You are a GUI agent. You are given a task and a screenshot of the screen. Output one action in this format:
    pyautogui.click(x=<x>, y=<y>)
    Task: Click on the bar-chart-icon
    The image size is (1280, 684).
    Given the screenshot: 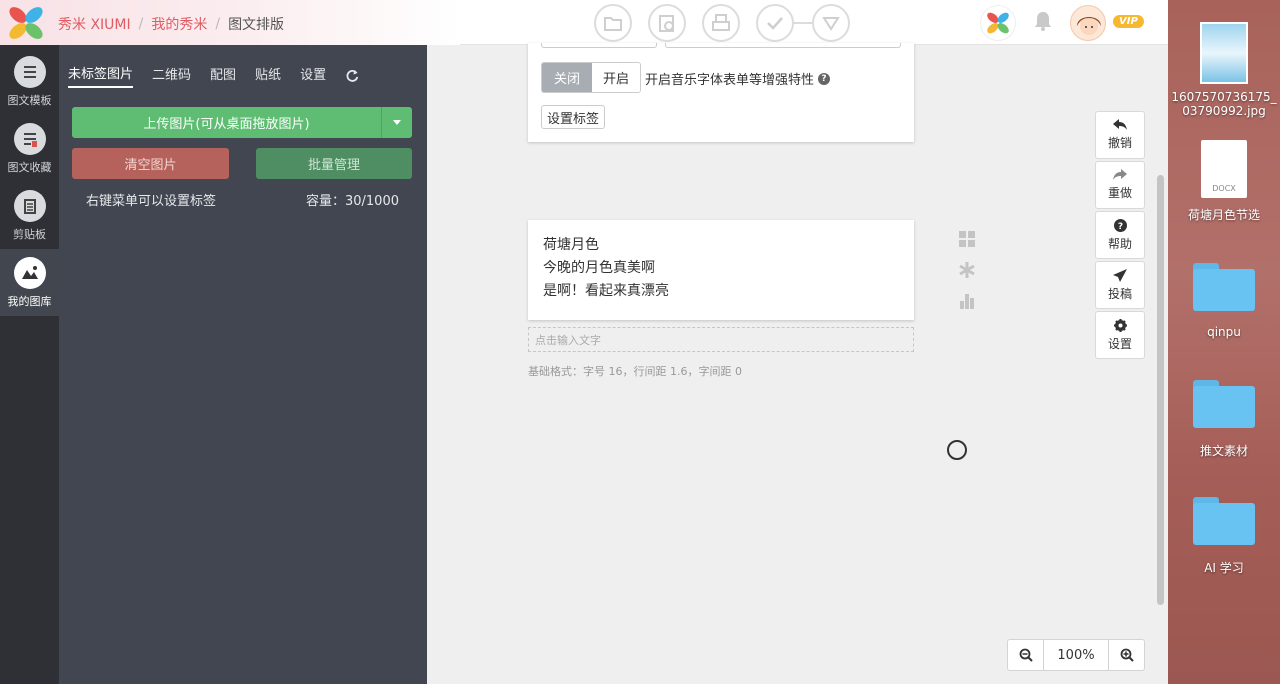 What is the action you would take?
    pyautogui.click(x=967, y=301)
    